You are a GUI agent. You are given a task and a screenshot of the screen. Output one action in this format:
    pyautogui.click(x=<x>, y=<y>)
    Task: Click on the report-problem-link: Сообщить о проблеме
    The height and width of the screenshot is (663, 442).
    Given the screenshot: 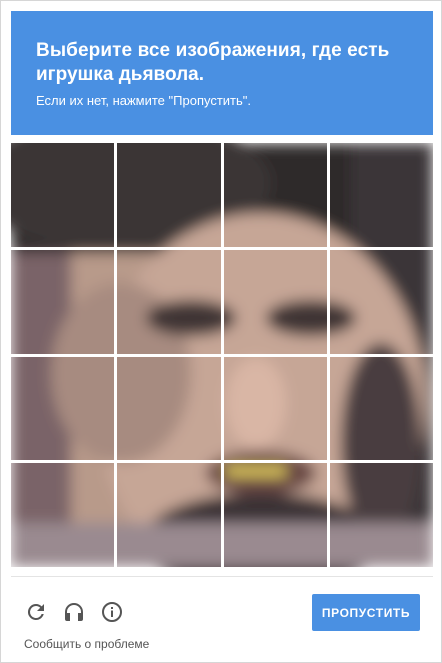 What is the action you would take?
    pyautogui.click(x=86, y=644)
    